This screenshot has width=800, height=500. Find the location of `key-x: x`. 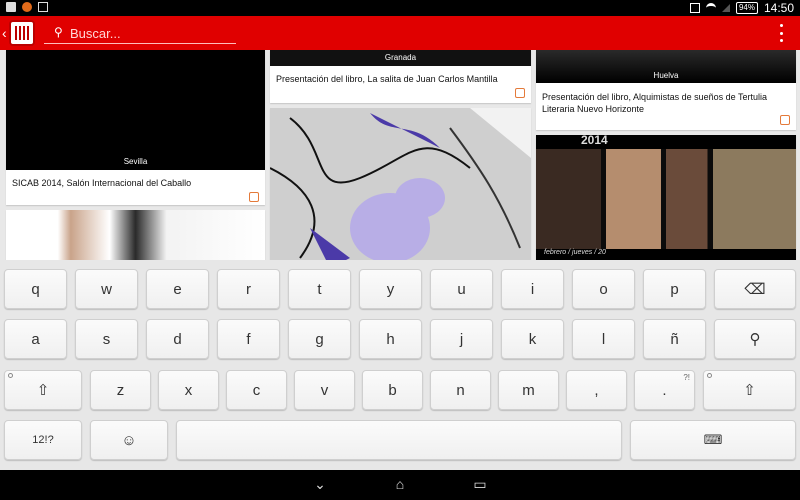

key-x: x is located at coordinates (188, 390).